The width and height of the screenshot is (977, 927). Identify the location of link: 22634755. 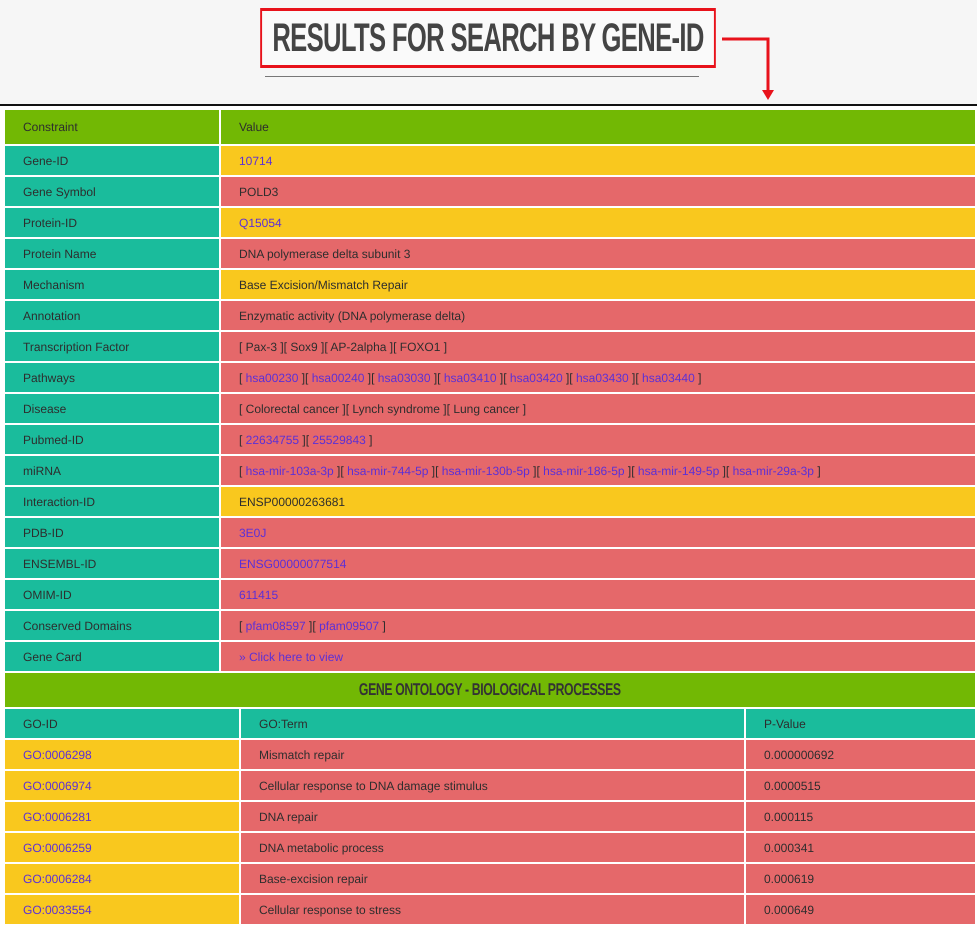
(273, 439).